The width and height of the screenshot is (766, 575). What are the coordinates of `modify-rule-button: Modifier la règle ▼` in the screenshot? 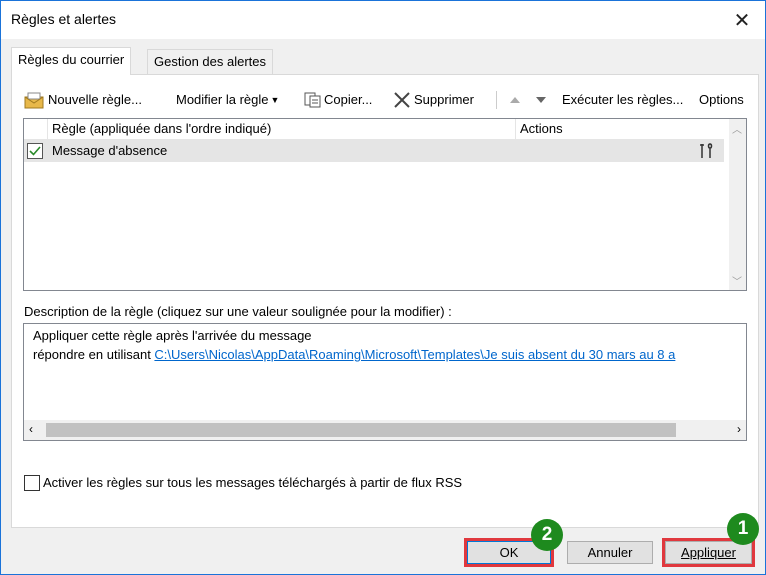 It's located at (227, 100).